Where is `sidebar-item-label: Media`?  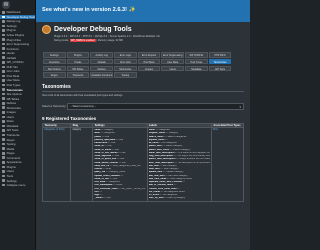
sidebar-item-label: Media is located at coordinates (10, 148).